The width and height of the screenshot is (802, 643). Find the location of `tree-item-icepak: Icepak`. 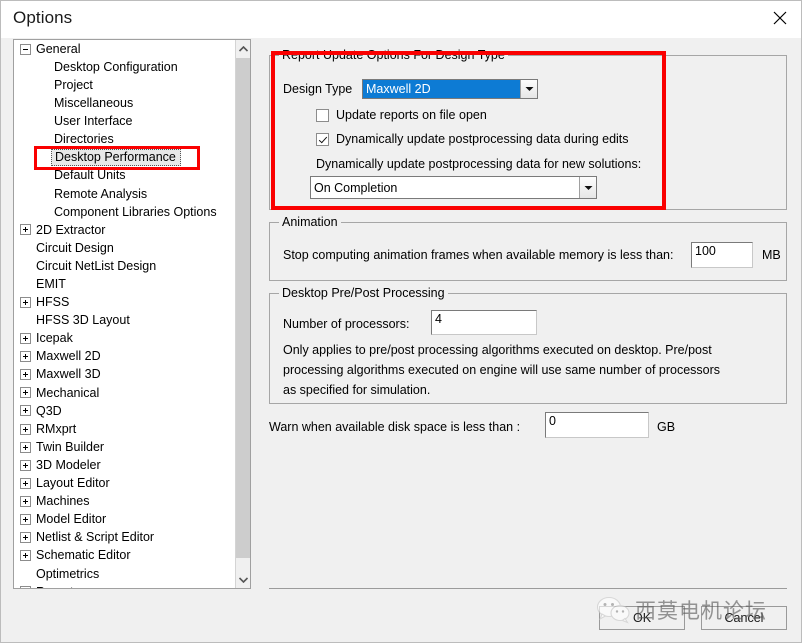

tree-item-icepak: Icepak is located at coordinates (124, 339).